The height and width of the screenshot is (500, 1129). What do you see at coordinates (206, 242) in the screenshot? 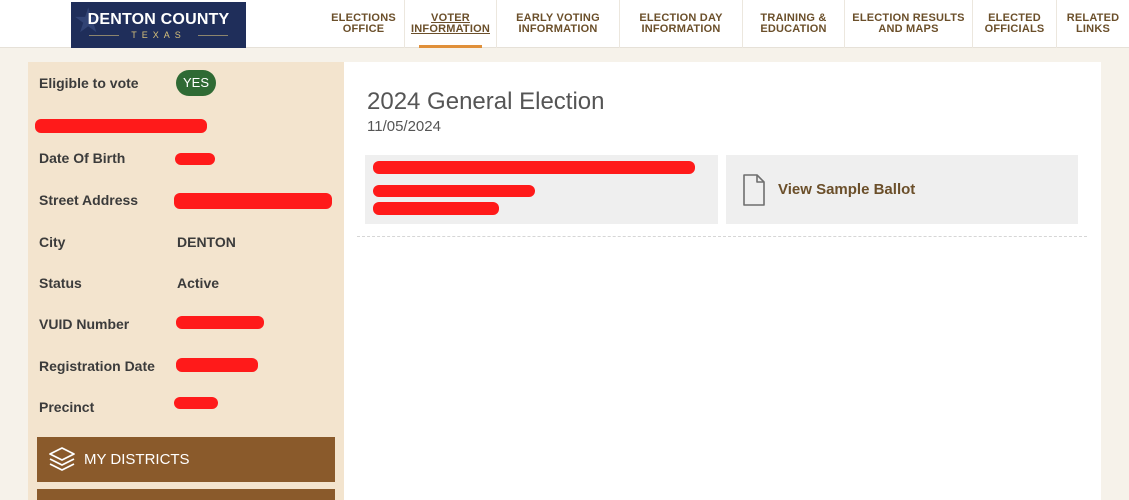
I see `city-value: DENTON` at bounding box center [206, 242].